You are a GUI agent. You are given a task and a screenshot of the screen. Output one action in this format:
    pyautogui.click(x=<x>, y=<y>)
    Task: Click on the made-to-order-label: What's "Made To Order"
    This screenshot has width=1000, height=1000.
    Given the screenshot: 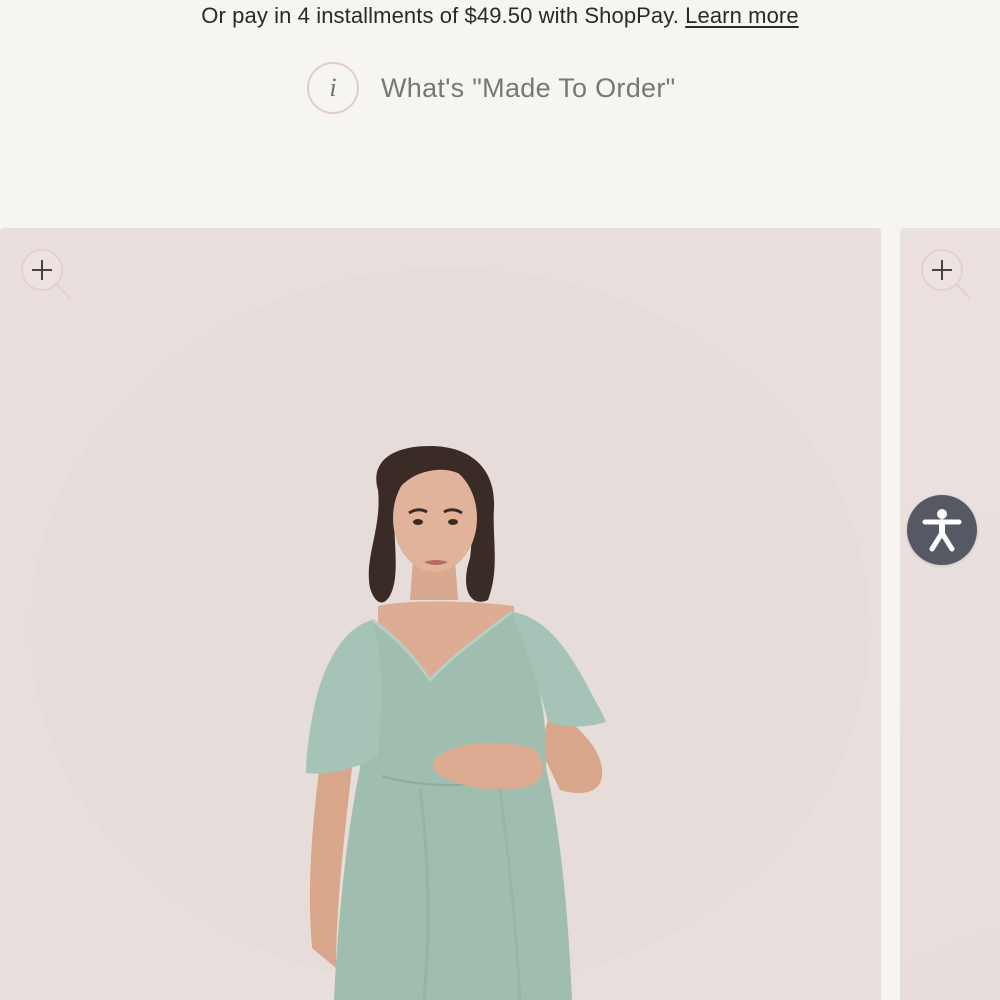 What is the action you would take?
    pyautogui.click(x=528, y=88)
    